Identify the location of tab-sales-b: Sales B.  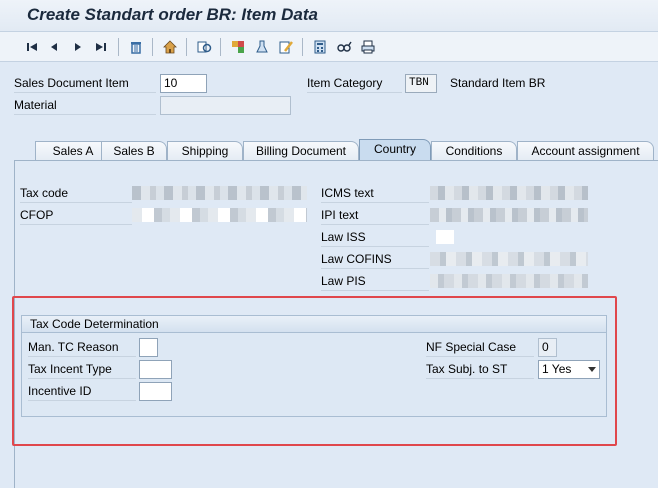
(134, 150).